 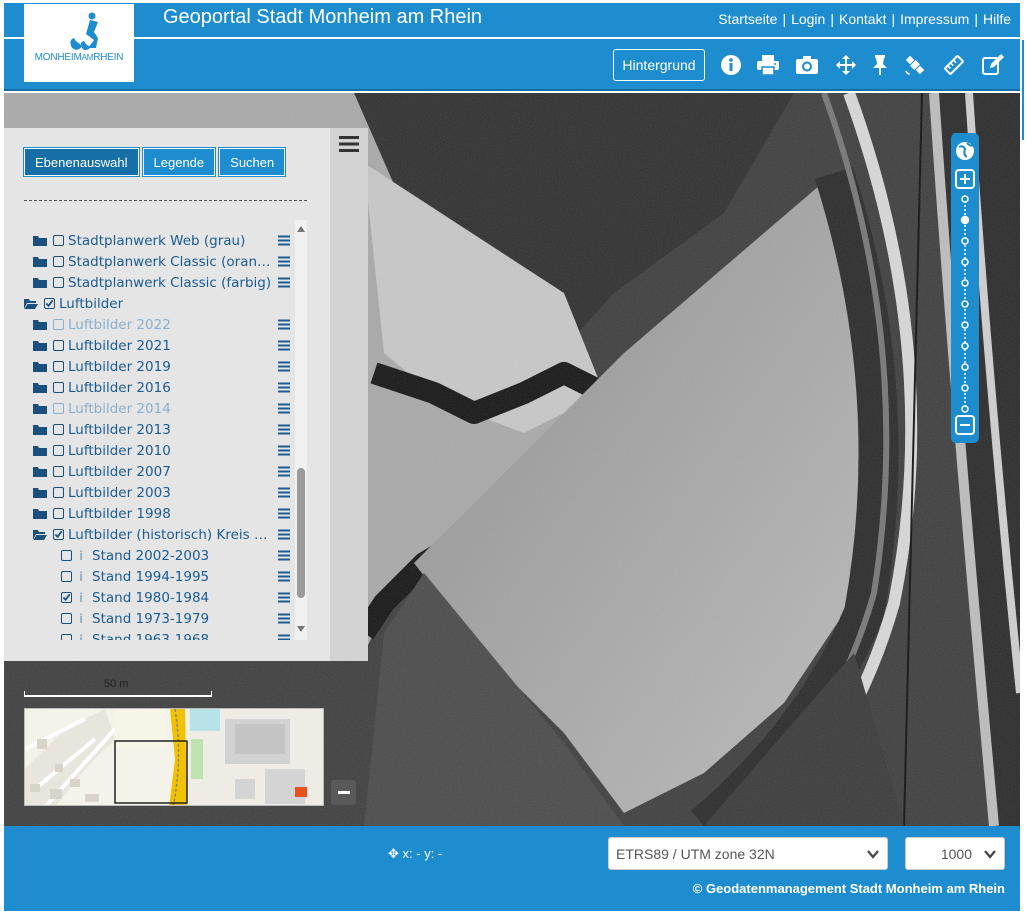 I want to click on layer-item: Luftbilder, so click(x=158, y=303).